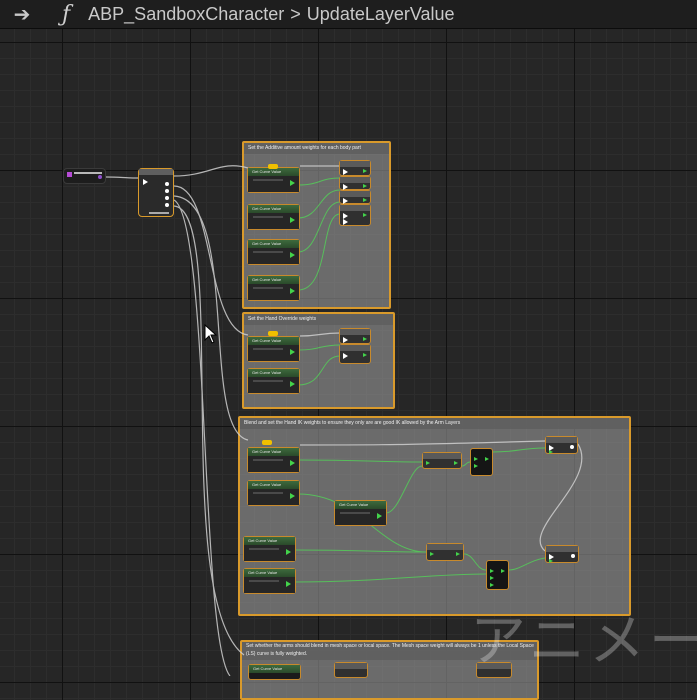 The height and width of the screenshot is (700, 697). I want to click on breadcrumb-blueprint: ABP_SandboxCharacter, so click(186, 14).